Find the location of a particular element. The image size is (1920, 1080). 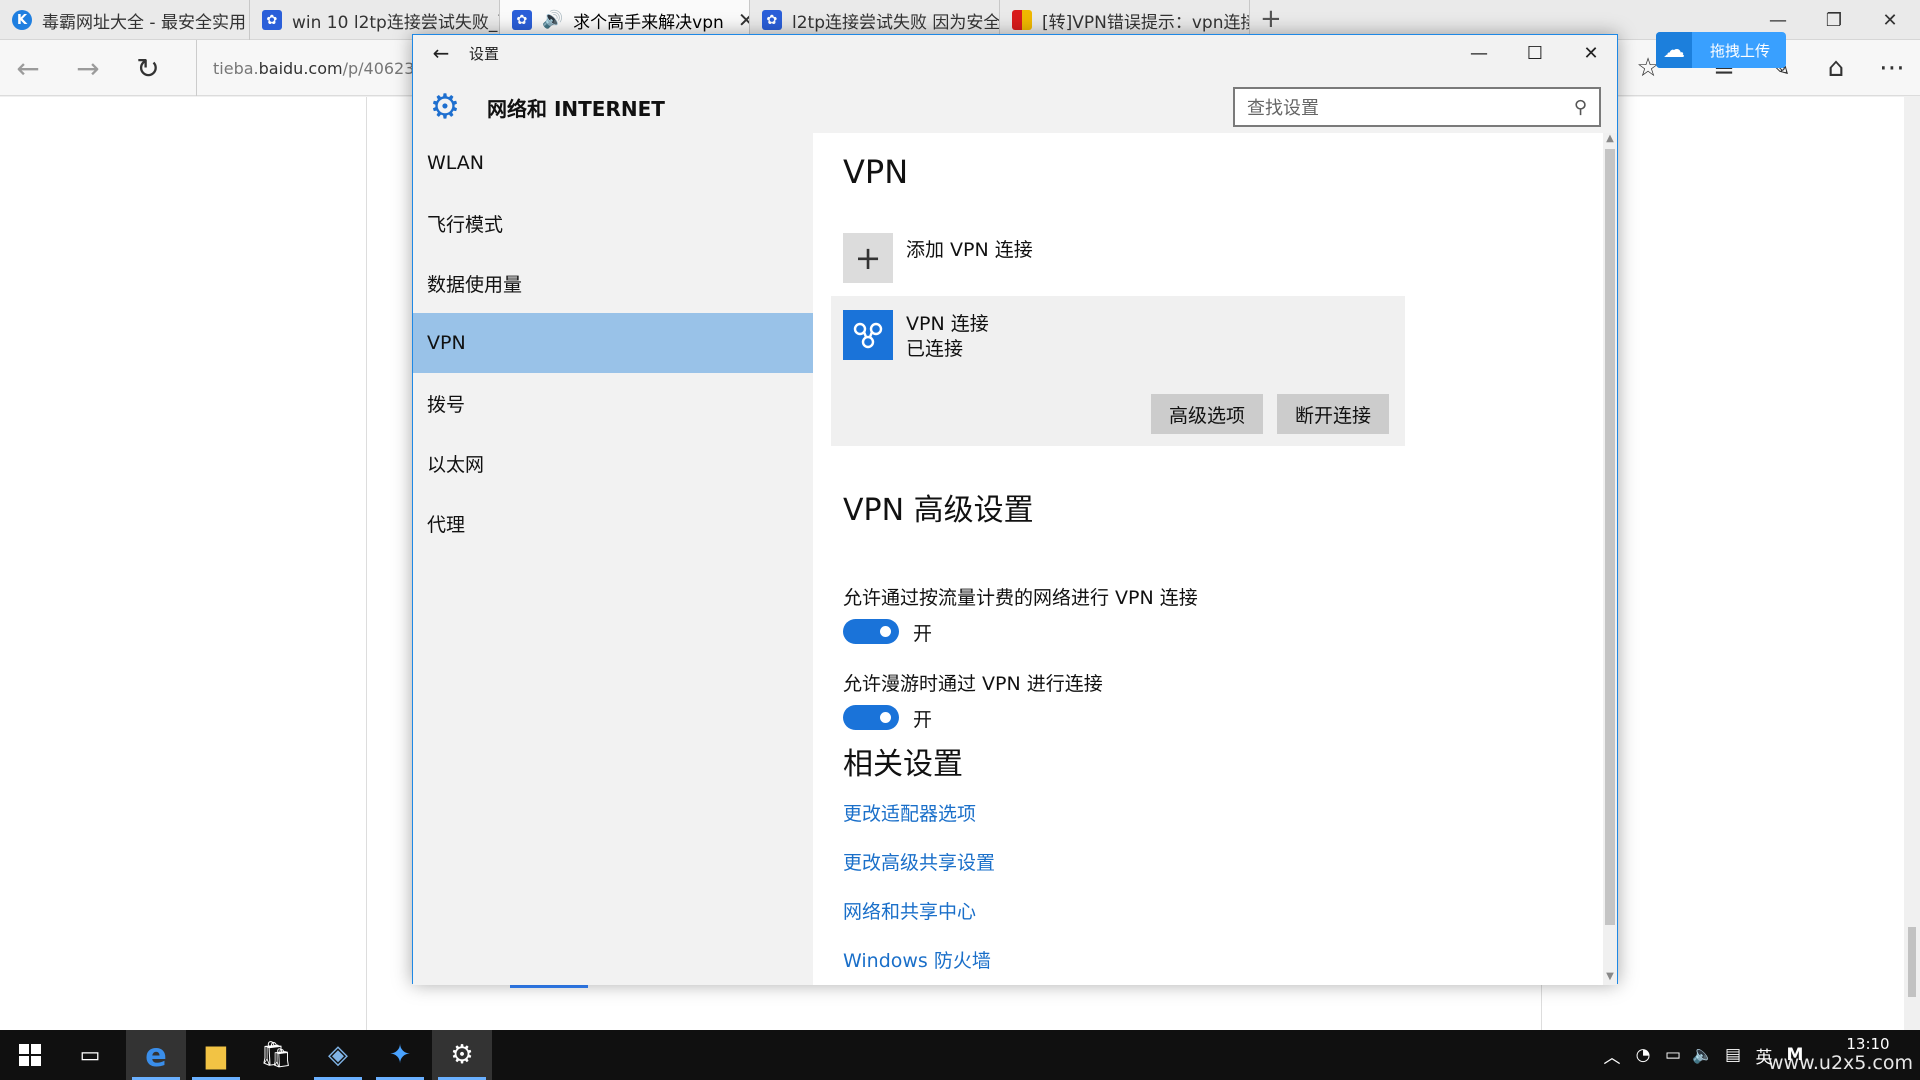

advanced-options-button: 高级选项 is located at coordinates (1207, 414).